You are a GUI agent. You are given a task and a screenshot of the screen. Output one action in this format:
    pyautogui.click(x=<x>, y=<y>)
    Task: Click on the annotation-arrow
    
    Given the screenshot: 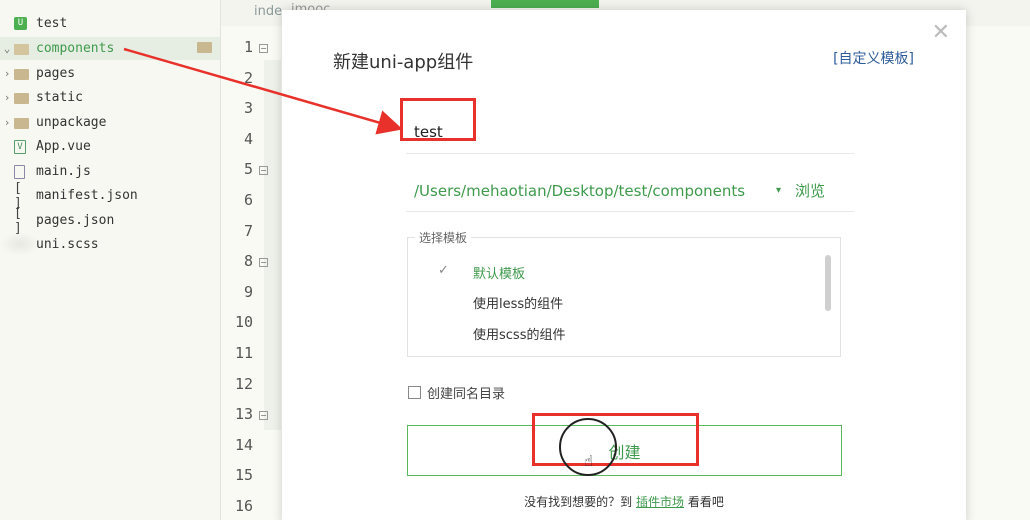 What is the action you would take?
    pyautogui.click(x=263, y=91)
    